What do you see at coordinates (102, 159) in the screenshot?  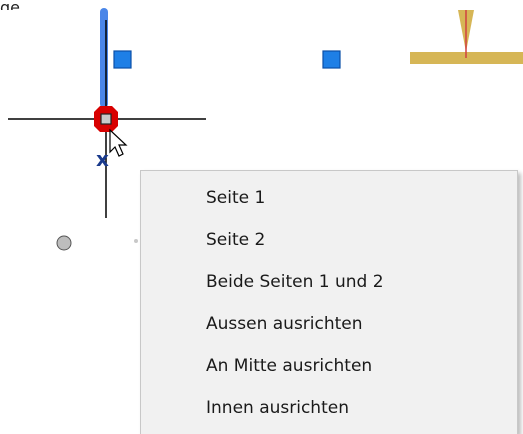 I see `x-marker-icon: x` at bounding box center [102, 159].